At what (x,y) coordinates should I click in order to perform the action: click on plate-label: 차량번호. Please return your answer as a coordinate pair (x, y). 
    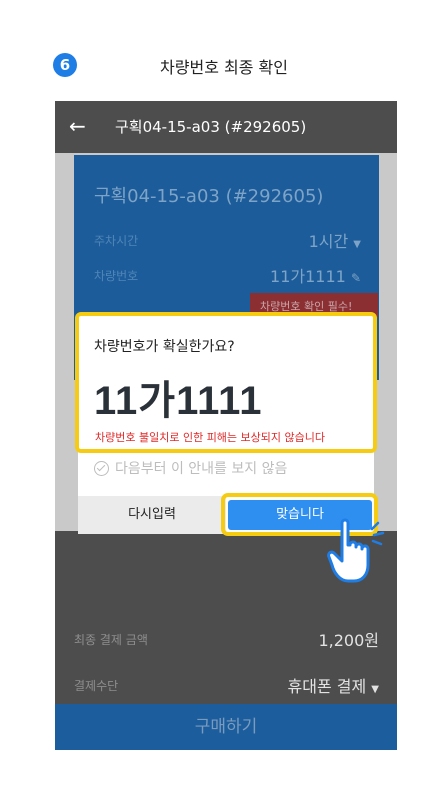
    Looking at the image, I should click on (116, 276).